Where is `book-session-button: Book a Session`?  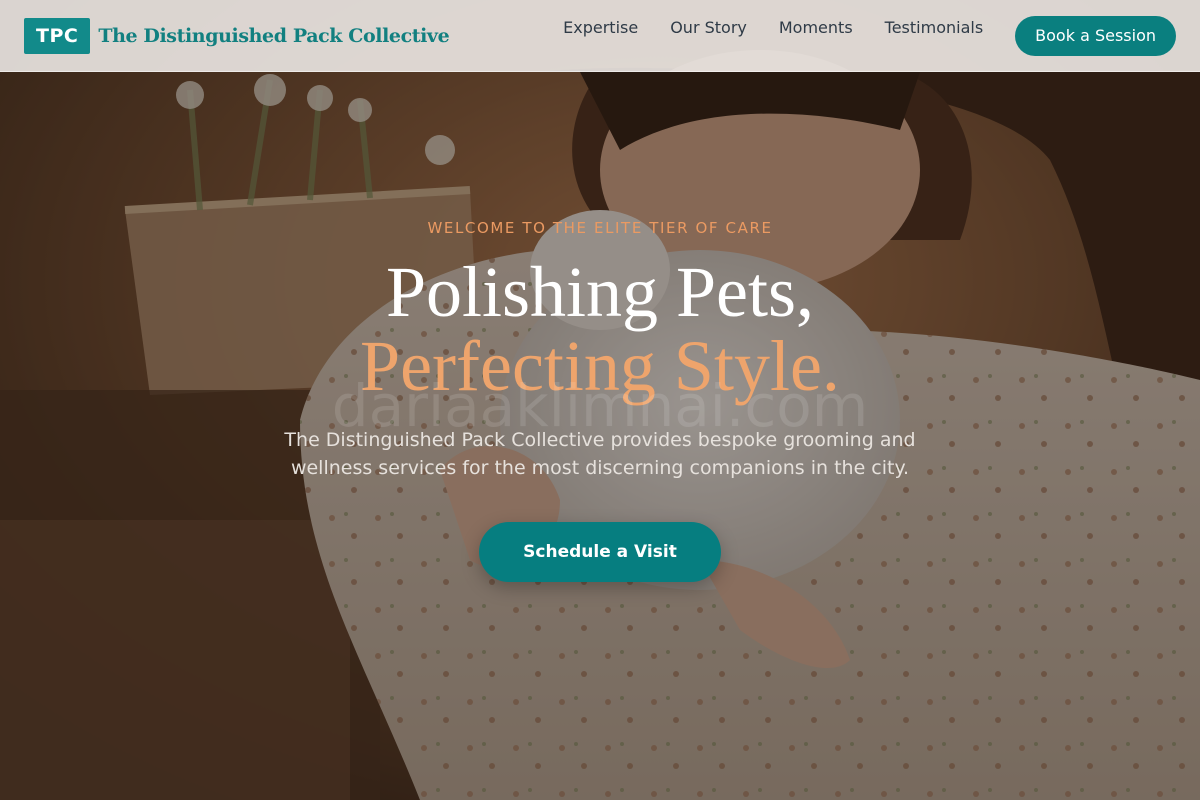
book-session-button: Book a Session is located at coordinates (1095, 35).